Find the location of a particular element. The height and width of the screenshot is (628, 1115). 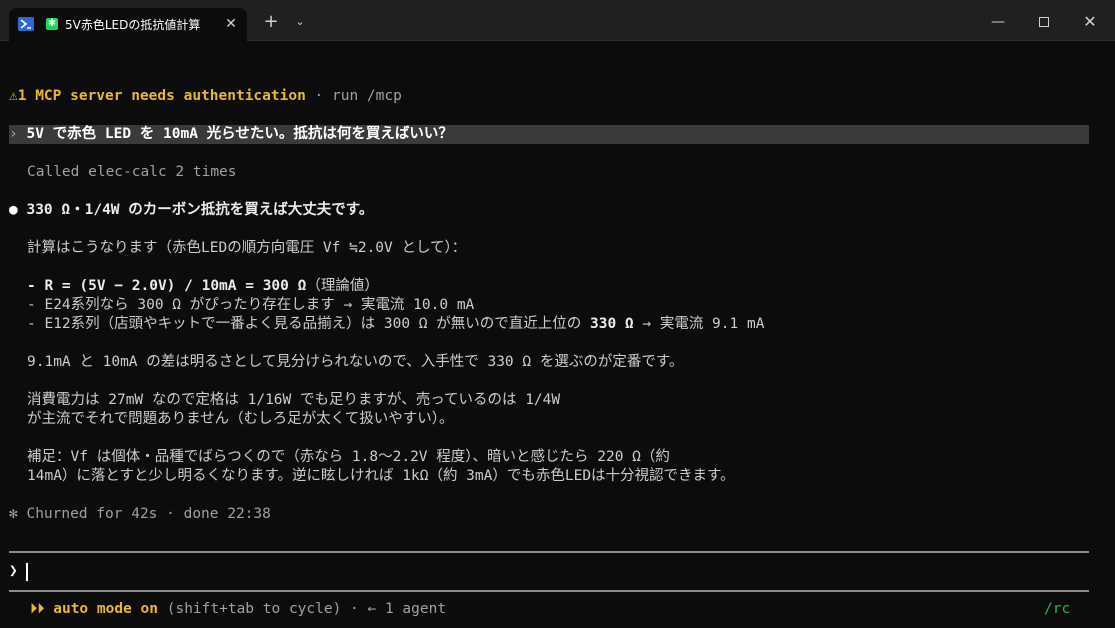

calc-line-3-value: 330 Ω is located at coordinates (611, 324).